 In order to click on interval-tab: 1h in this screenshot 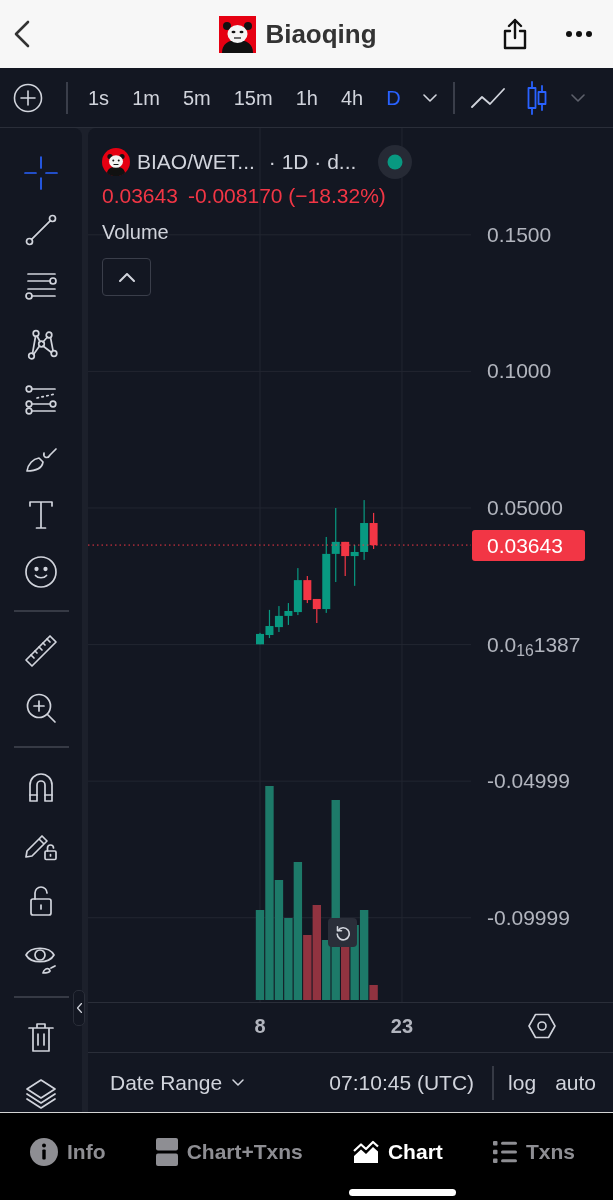, I will do `click(306, 97)`.